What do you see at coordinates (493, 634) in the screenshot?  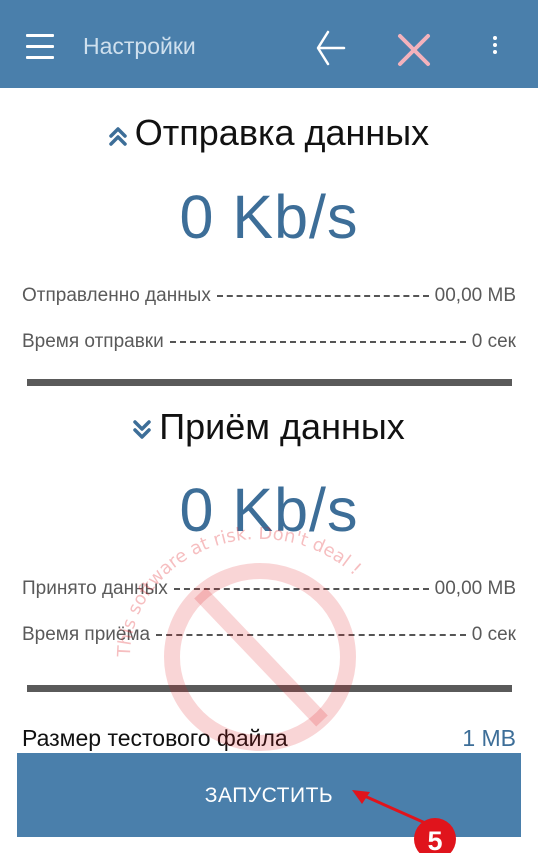 I see `download-time-value: 0 сек` at bounding box center [493, 634].